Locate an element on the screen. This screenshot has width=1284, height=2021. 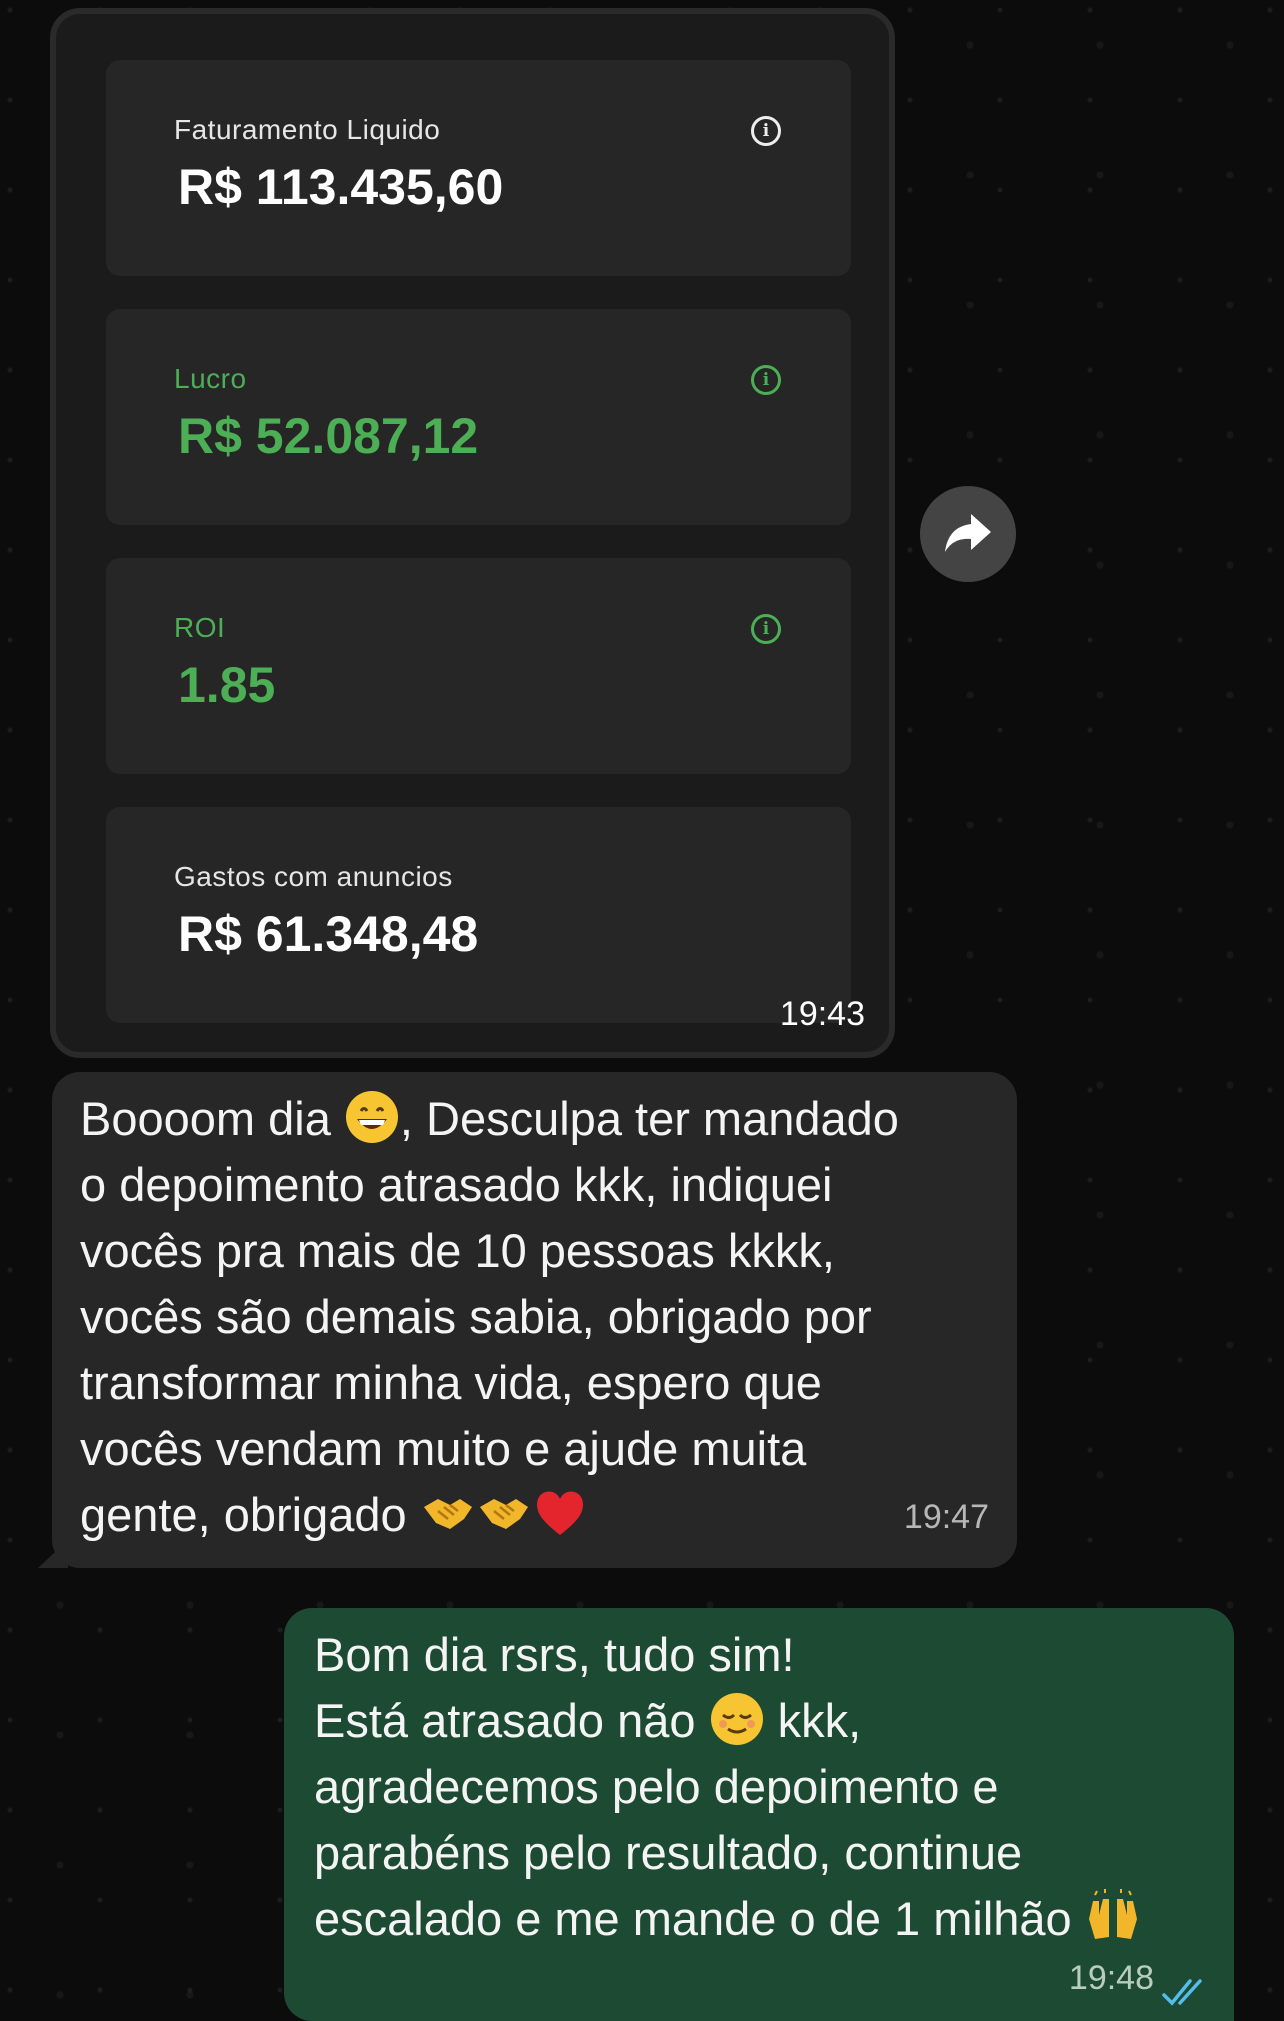
message-line: escalado e me mande o de 1 milhão is located at coordinates (760, 1919).